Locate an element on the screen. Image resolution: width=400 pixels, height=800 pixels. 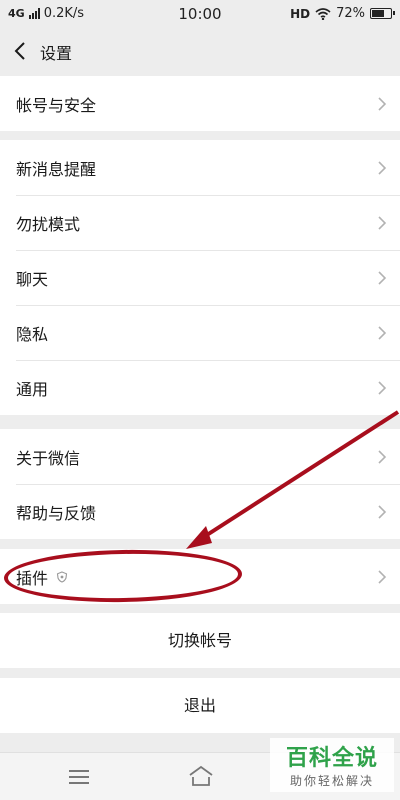
settings-item-account-security: 帐号与安全 is located at coordinates (200, 103).